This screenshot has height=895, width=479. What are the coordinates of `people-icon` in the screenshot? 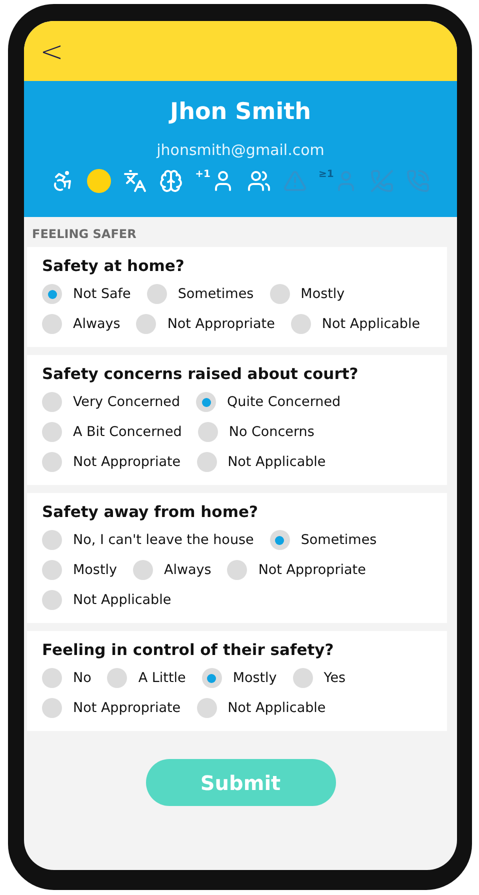 It's located at (258, 181).